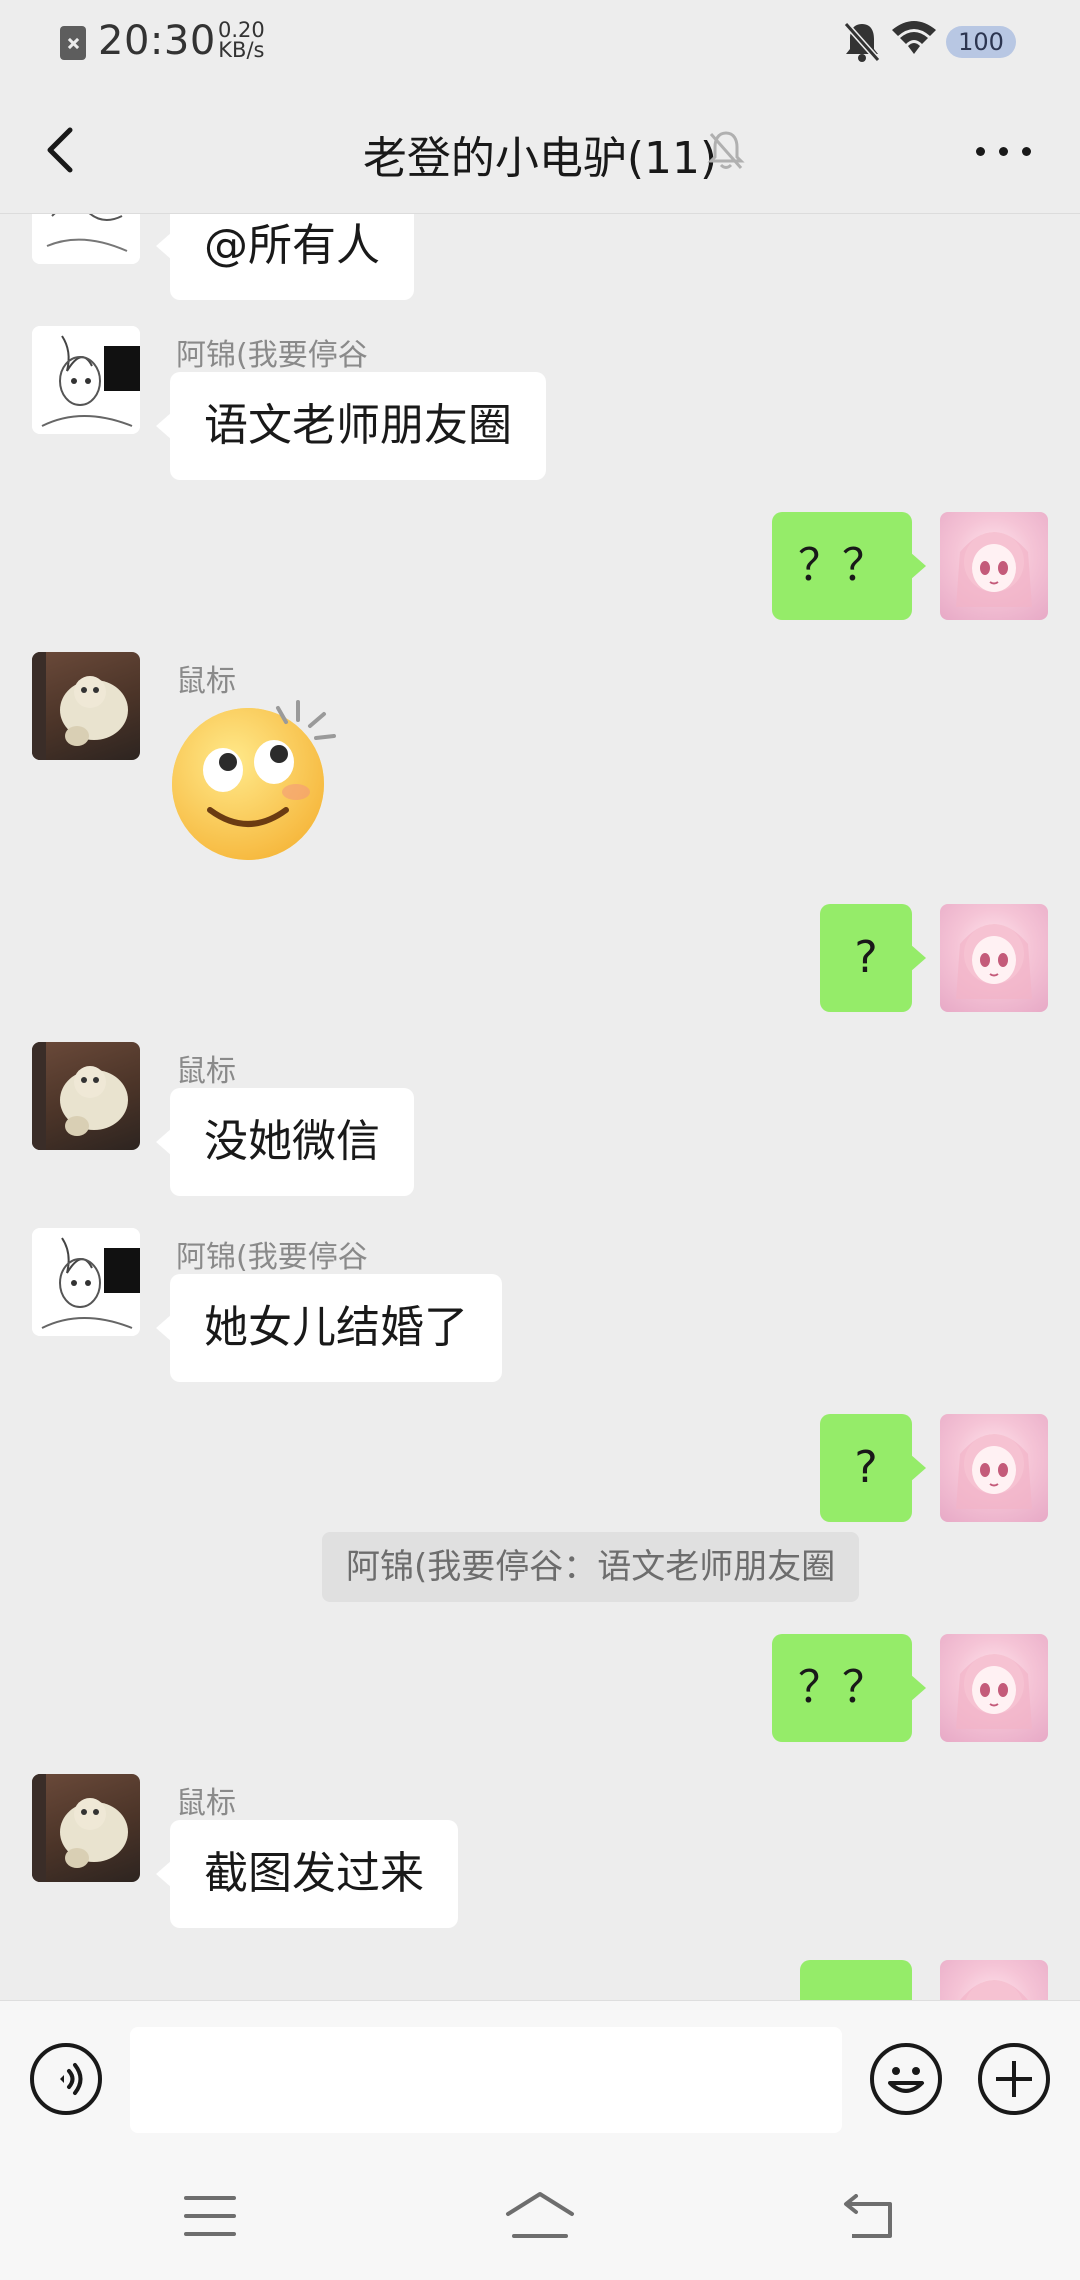 This screenshot has width=1080, height=2280. I want to click on message-bubble, so click(856, 1980).